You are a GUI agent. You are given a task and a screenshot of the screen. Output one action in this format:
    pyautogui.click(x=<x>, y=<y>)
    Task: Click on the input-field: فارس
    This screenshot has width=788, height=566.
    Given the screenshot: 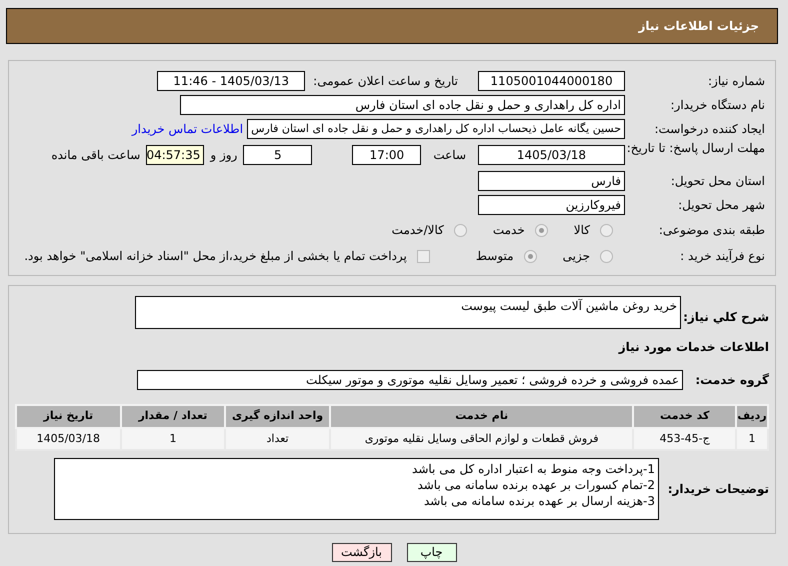 What is the action you would take?
    pyautogui.click(x=551, y=181)
    